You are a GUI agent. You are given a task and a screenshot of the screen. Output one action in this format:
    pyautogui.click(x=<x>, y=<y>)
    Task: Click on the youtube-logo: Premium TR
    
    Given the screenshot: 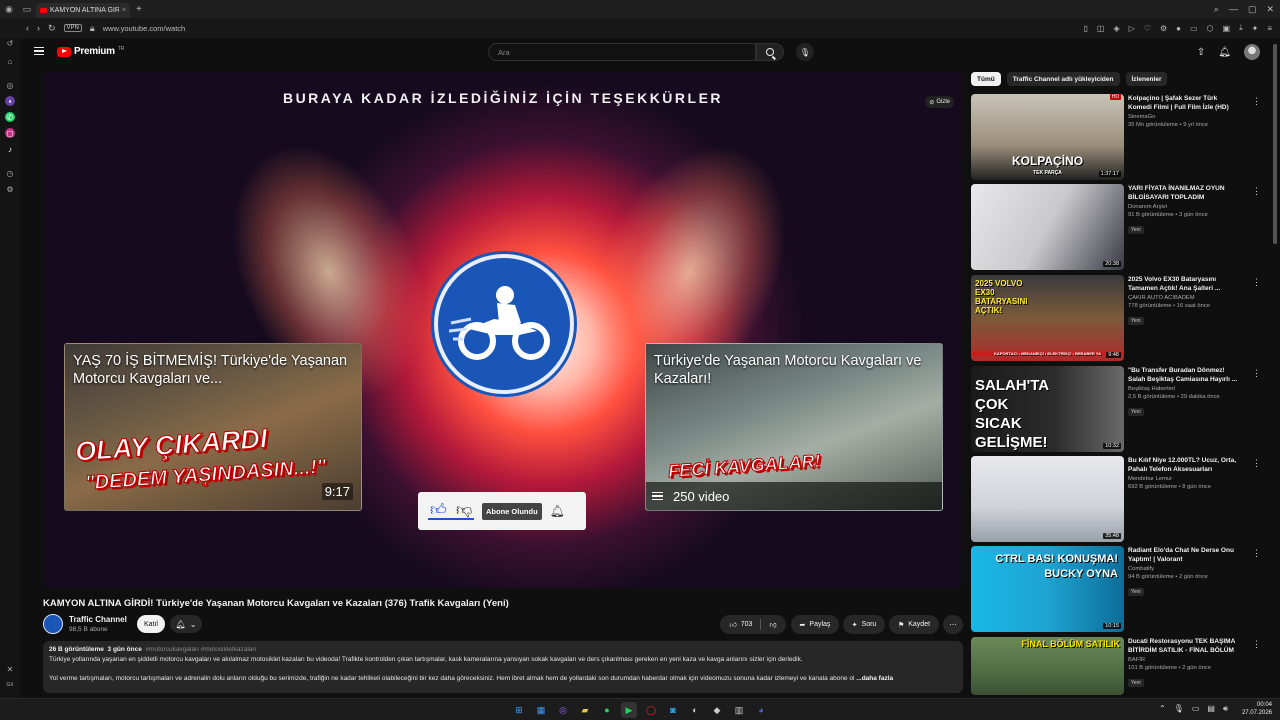 What is the action you would take?
    pyautogui.click(x=90, y=51)
    